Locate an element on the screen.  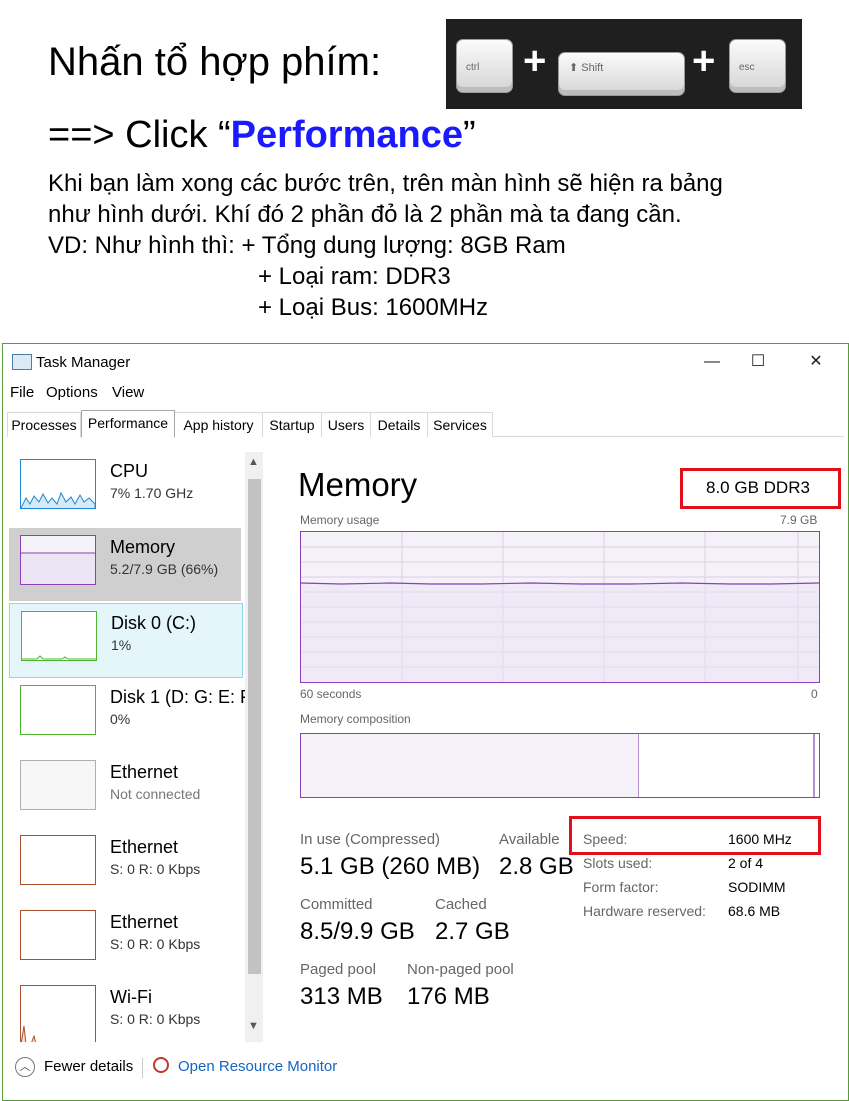
fewer-details-button: Fewer details is located at coordinates (88, 1066).